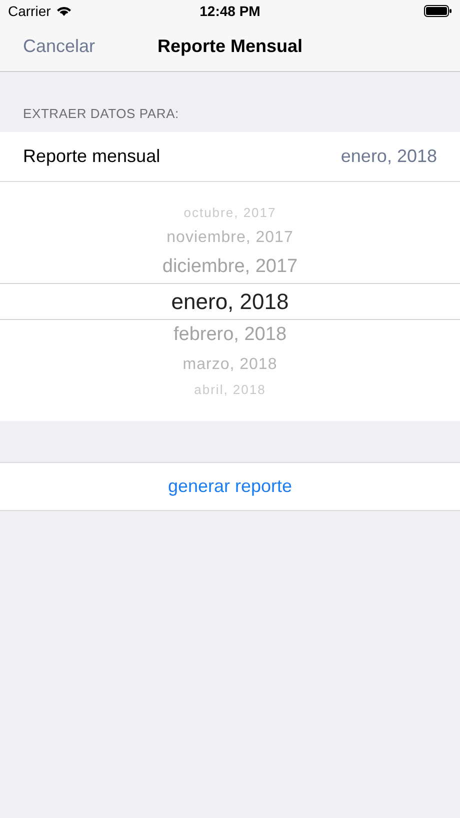 This screenshot has height=818, width=460. What do you see at coordinates (230, 335) in the screenshot?
I see `picker-option: febrero, 2018` at bounding box center [230, 335].